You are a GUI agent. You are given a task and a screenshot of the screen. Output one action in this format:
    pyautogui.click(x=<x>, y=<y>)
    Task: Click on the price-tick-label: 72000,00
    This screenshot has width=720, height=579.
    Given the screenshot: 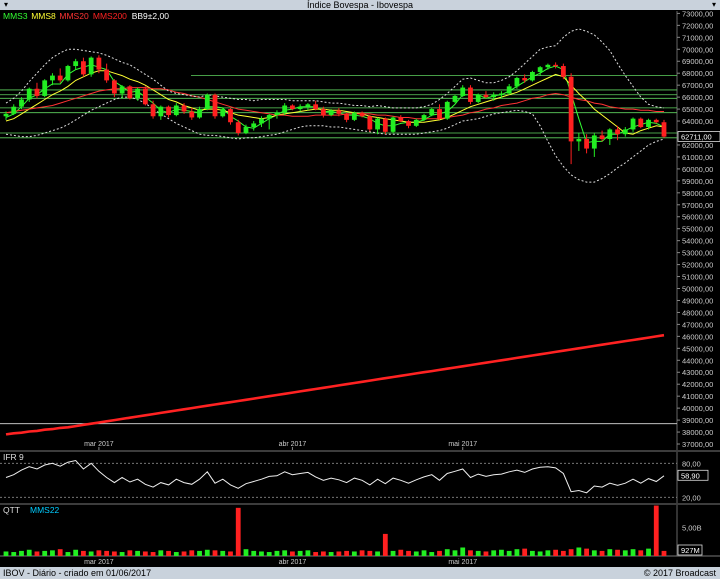 What is the action you would take?
    pyautogui.click(x=697, y=25)
    